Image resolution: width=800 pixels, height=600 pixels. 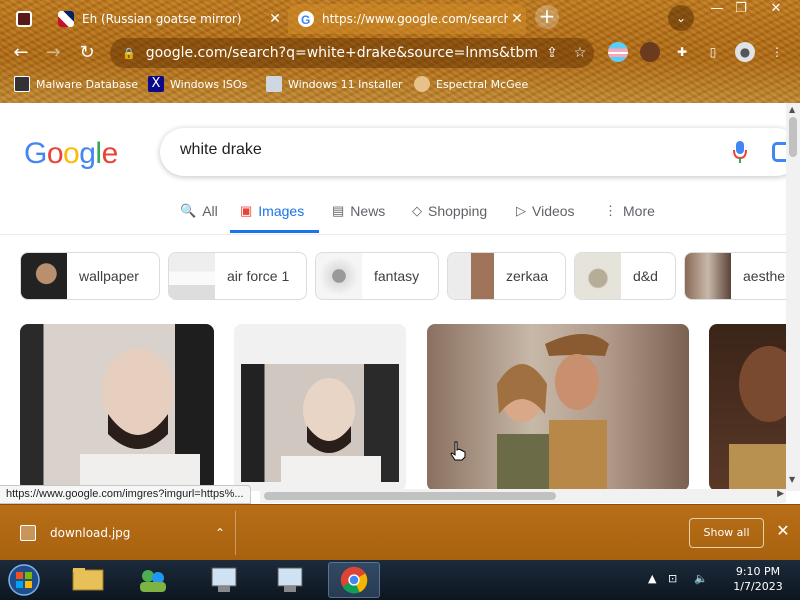 I want to click on reload-button: ↻, so click(x=87, y=53).